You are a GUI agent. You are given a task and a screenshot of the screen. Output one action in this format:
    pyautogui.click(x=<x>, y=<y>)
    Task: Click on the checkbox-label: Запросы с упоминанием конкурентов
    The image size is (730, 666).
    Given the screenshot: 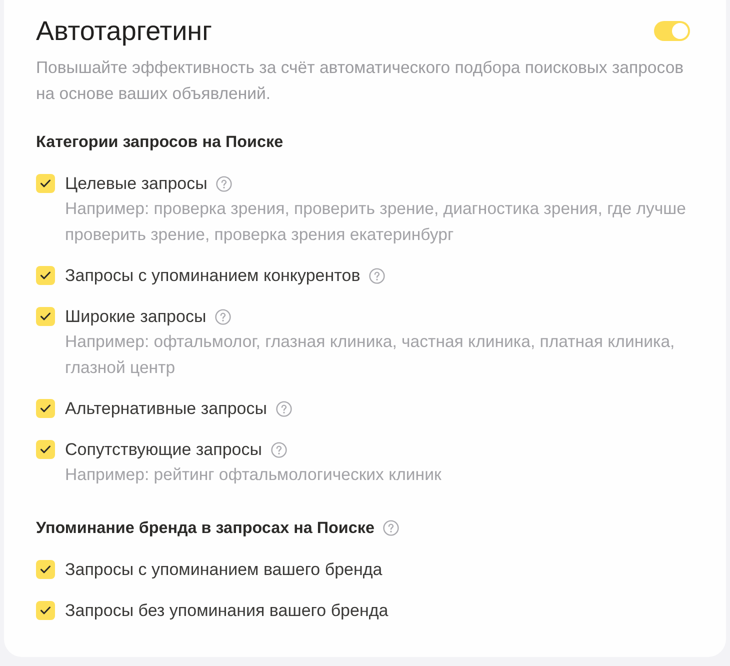 What is the action you would take?
    pyautogui.click(x=212, y=276)
    